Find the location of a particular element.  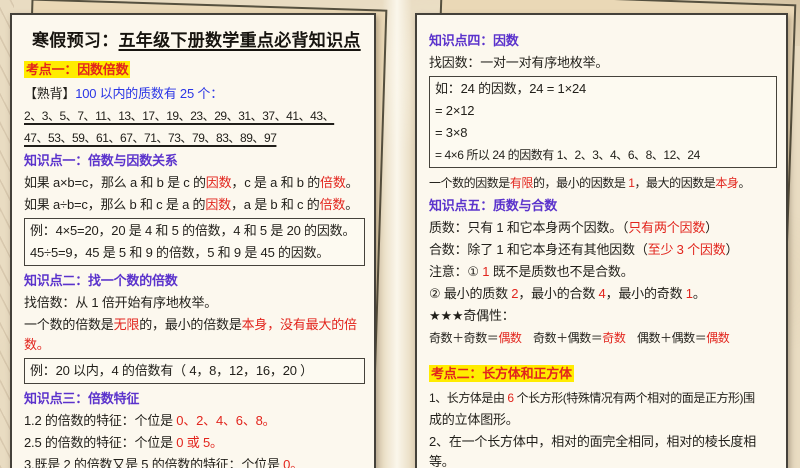

section-highlight: 考点一：因数倍数 is located at coordinates (194, 70).